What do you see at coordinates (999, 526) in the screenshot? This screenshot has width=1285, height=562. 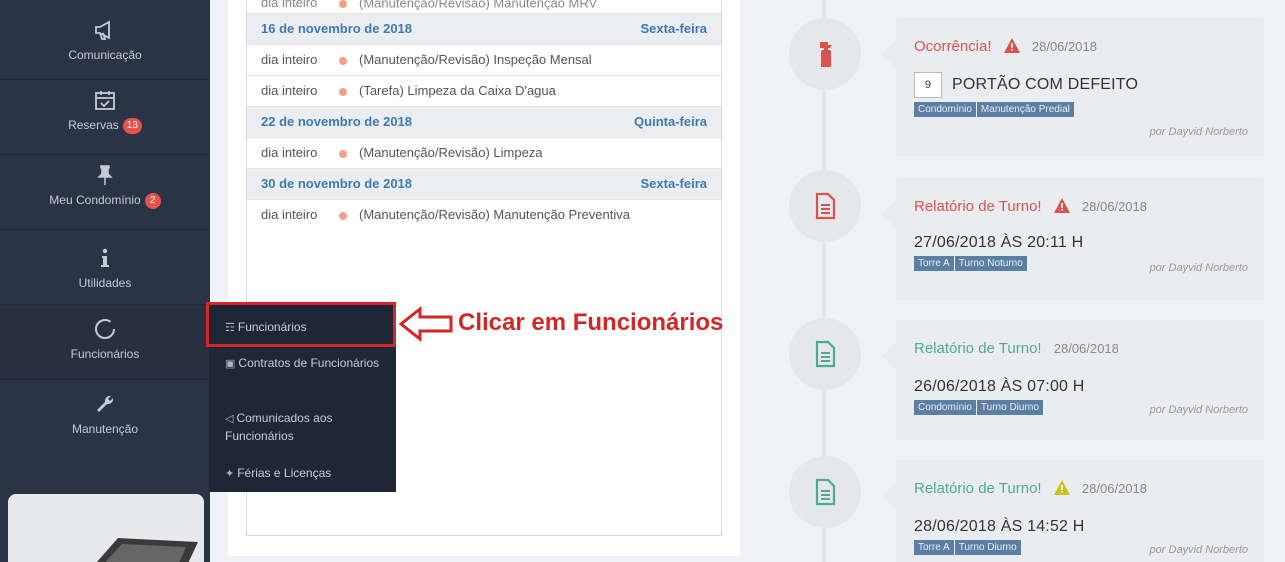 I see `card-body-text: 28/06/2018 ÀS 14:52 H` at bounding box center [999, 526].